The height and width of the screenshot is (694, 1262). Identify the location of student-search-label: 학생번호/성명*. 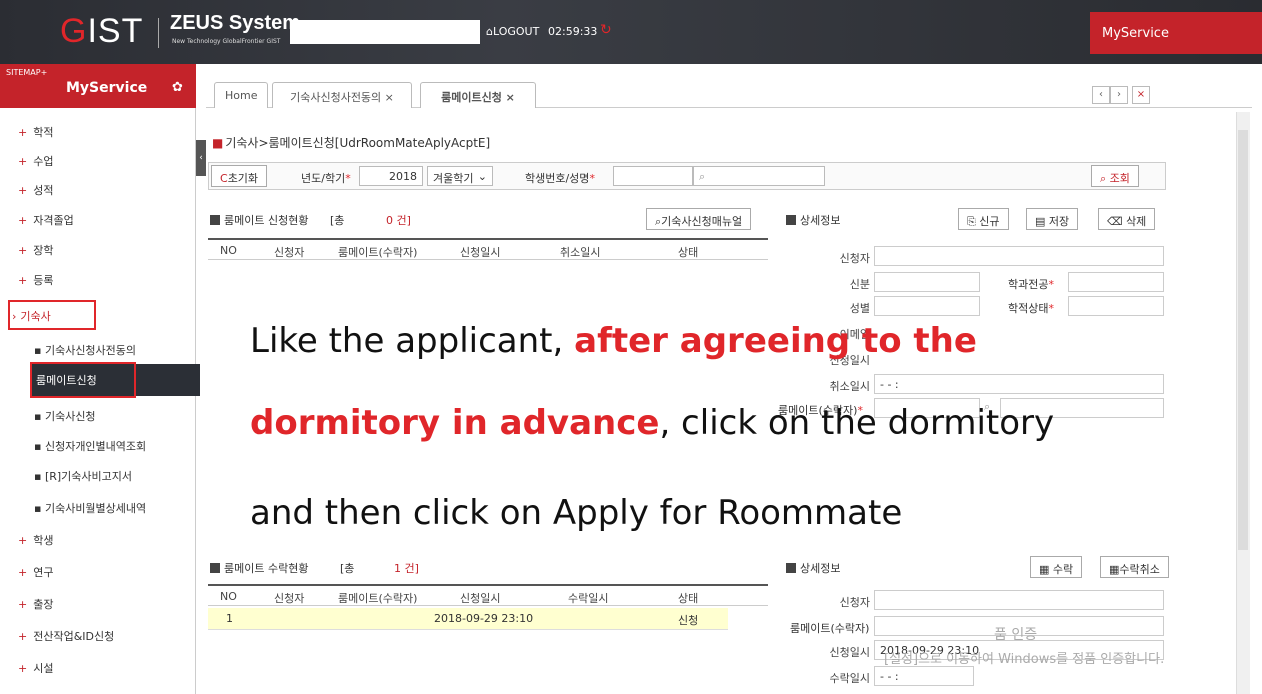
(560, 178).